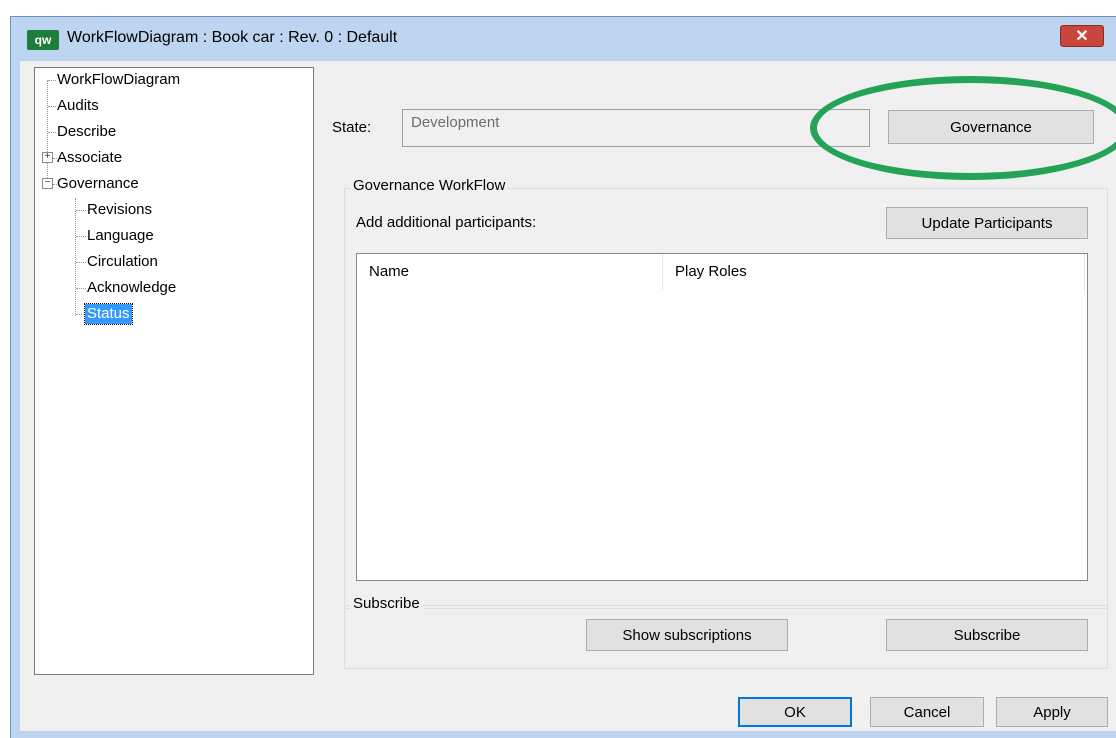 This screenshot has height=738, width=1116. I want to click on tree-expand-icon: +, so click(47, 157).